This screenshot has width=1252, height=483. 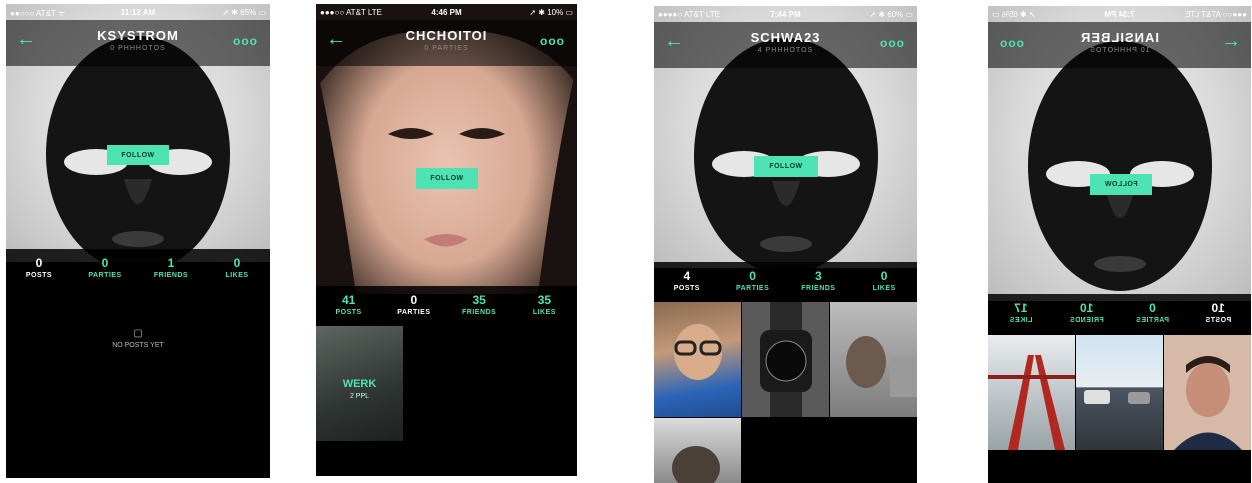 What do you see at coordinates (348, 300) in the screenshot?
I see `stat-value: 41` at bounding box center [348, 300].